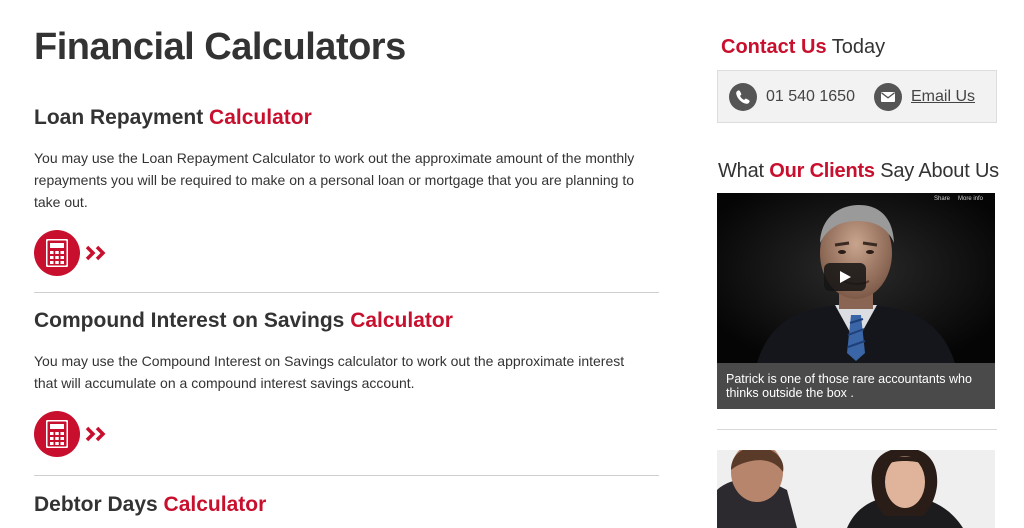 The image size is (1024, 528). What do you see at coordinates (857, 429) in the screenshot?
I see `sidebar-divider` at bounding box center [857, 429].